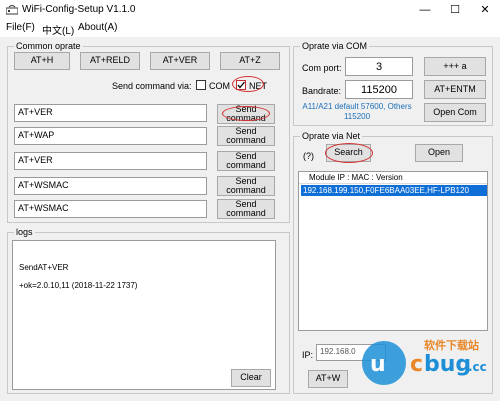 This screenshot has width=500, height=401. I want to click on maximize-button: ☐, so click(455, 10).